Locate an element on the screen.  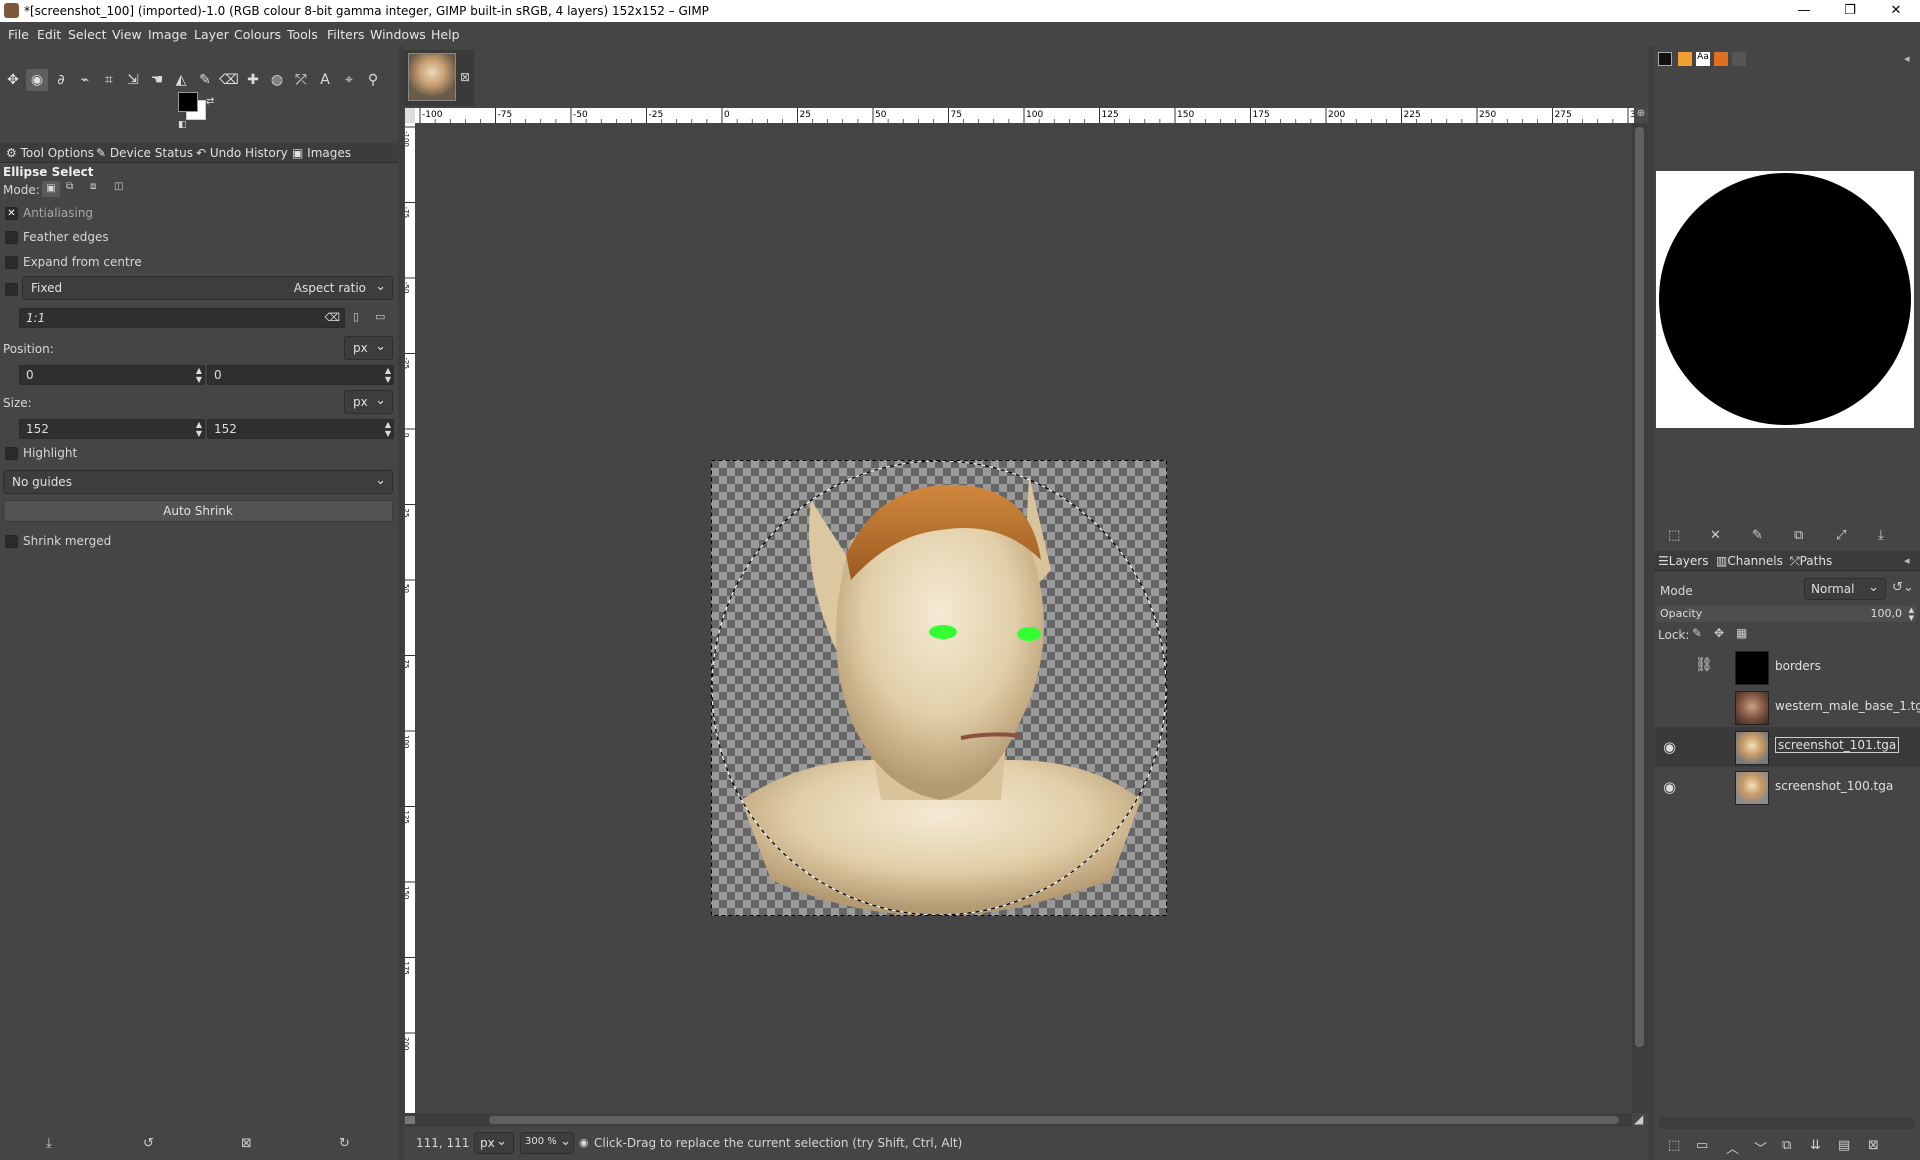
restore-options-icon: ↺ is located at coordinates (148, 1143).